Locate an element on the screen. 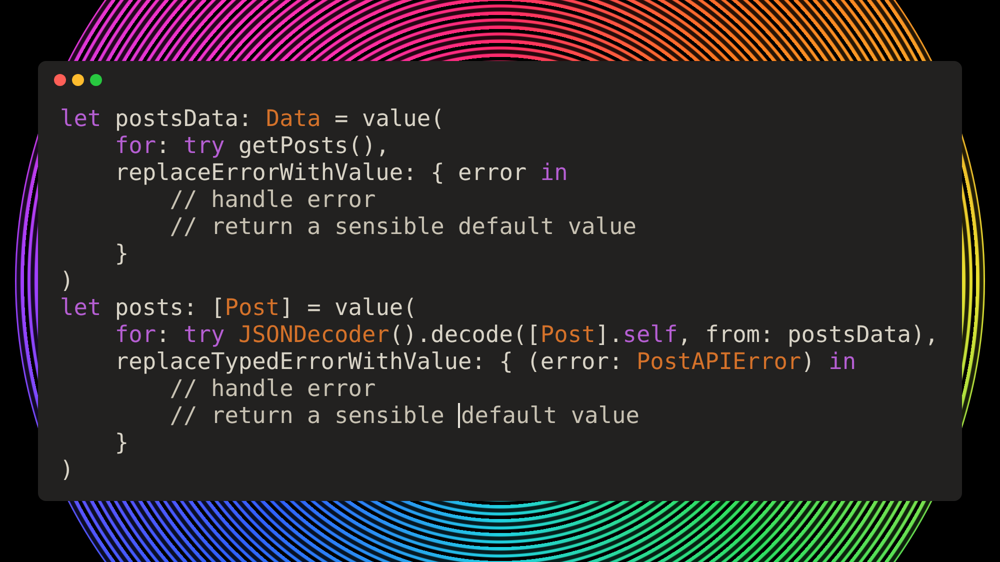 Image resolution: width=1000 pixels, height=562 pixels. code-line: replaceTypedErrorWithValue: { (error: PostAPIError) in is located at coordinates (485, 362).